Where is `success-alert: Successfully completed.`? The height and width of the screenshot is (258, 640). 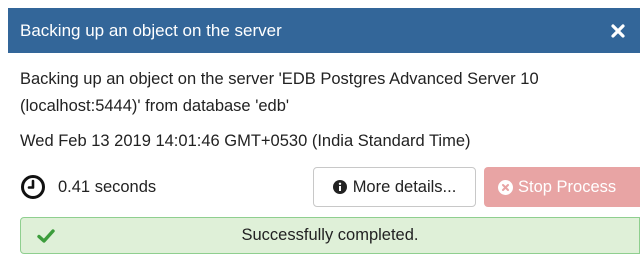
success-alert: Successfully completed. is located at coordinates (330, 235).